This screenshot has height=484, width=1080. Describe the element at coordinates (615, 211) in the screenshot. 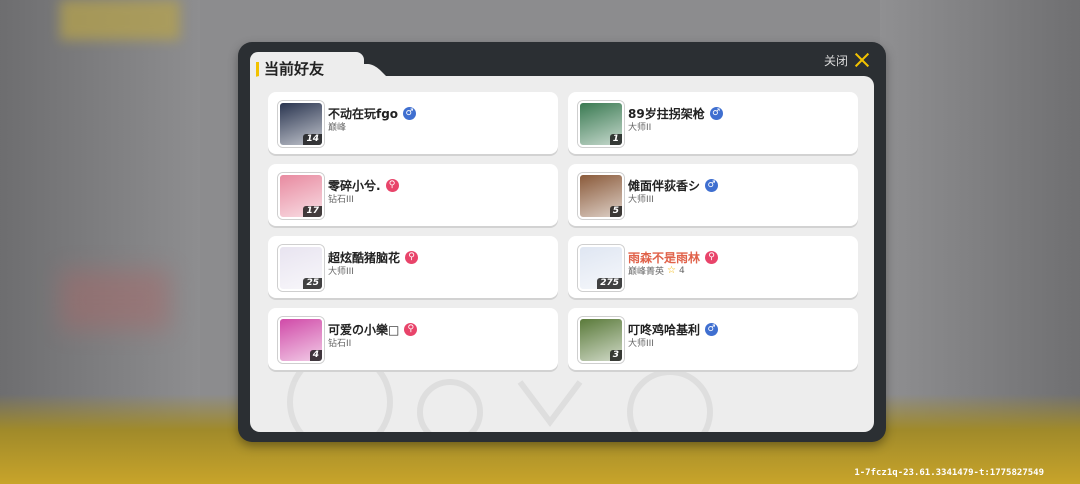

I see `avatar-level: 5` at that location.